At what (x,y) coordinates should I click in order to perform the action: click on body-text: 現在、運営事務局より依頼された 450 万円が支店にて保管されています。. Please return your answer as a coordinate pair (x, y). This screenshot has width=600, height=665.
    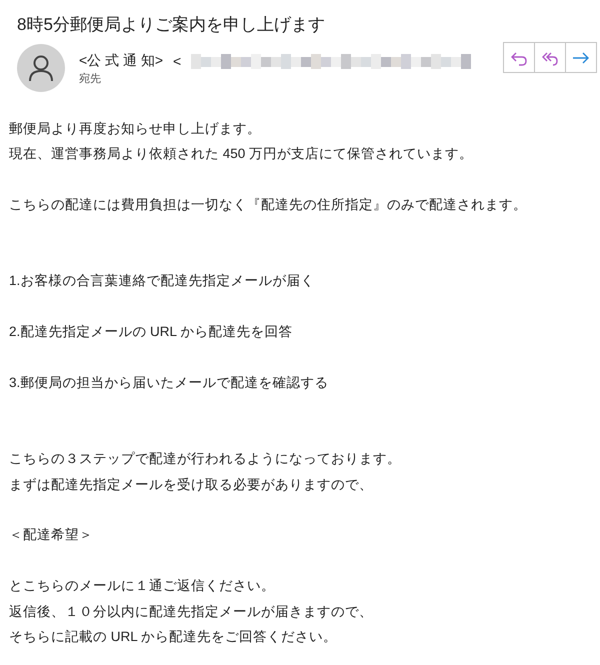
    Looking at the image, I should click on (241, 154).